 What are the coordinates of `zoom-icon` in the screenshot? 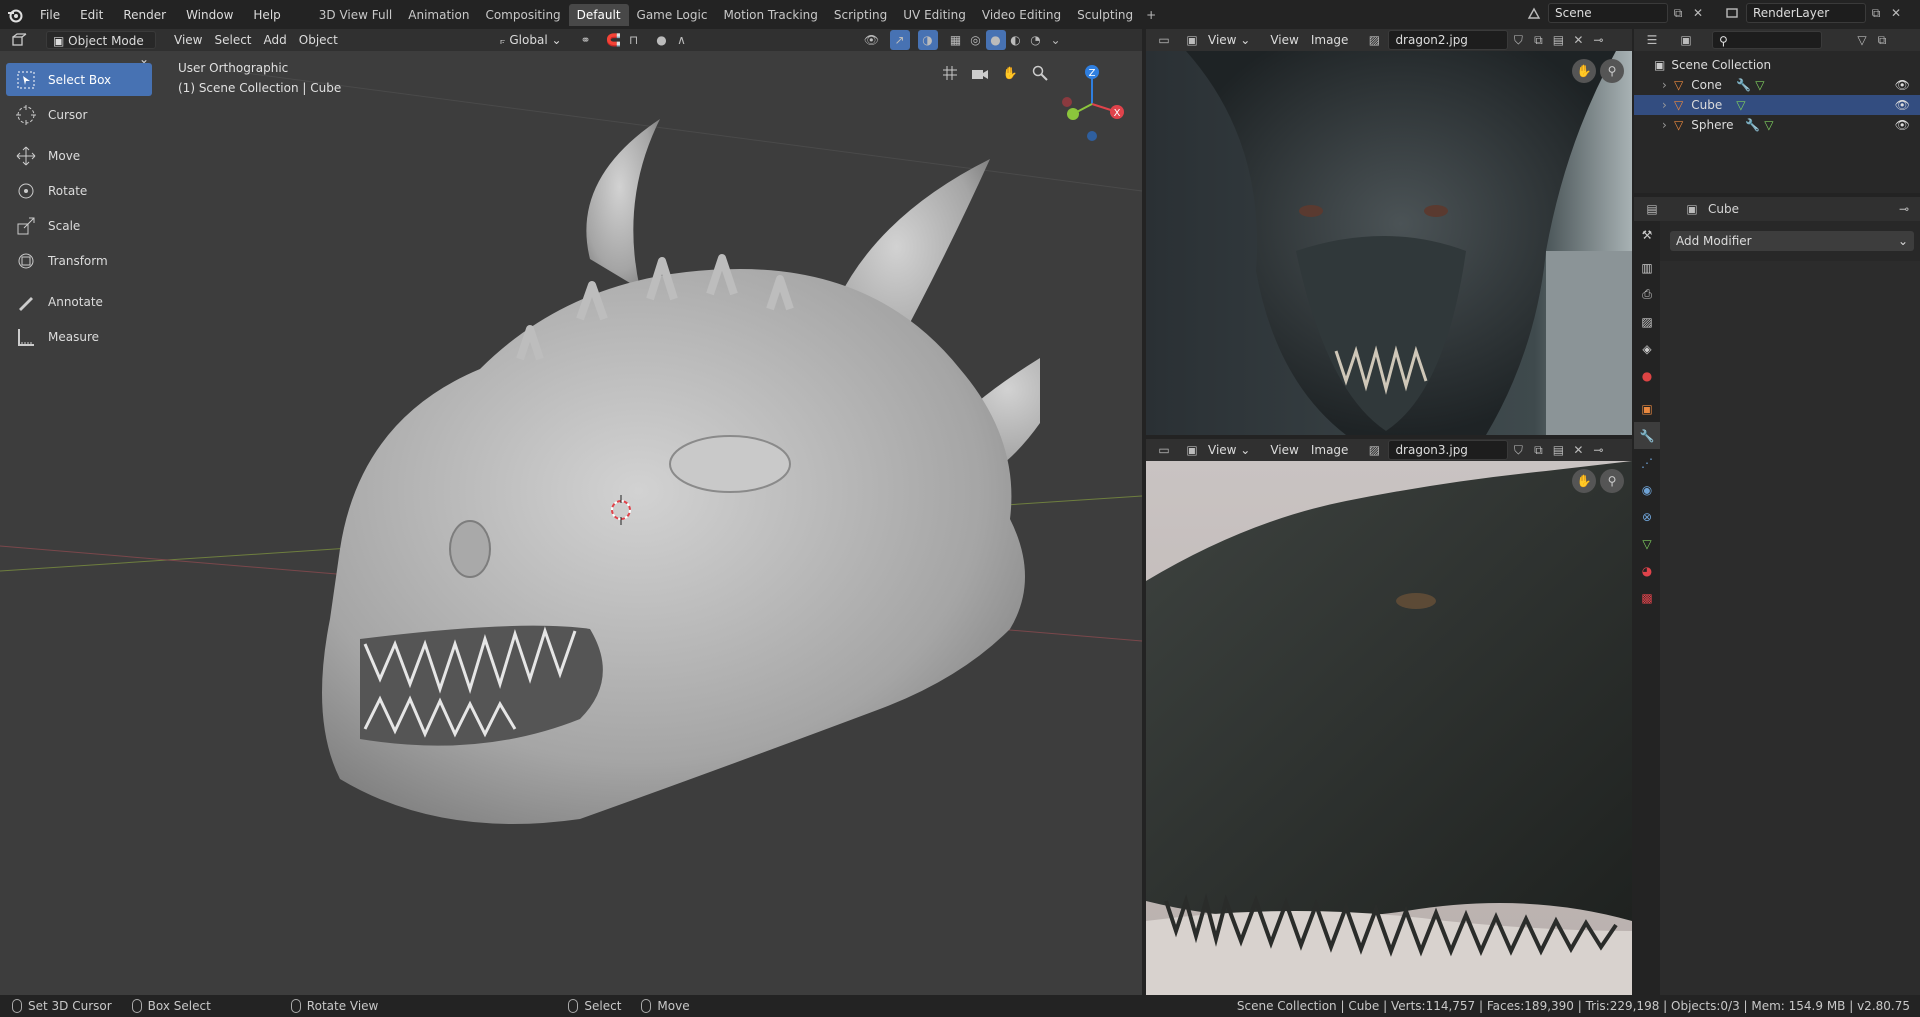 It's located at (1040, 73).